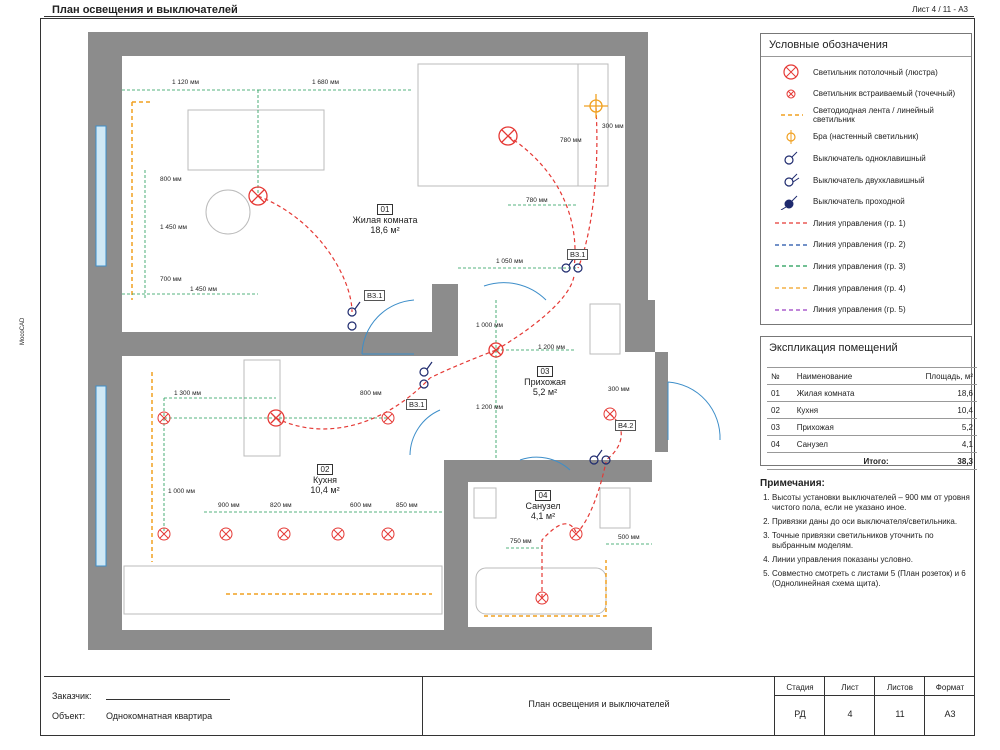 The width and height of the screenshot is (1000, 750). Describe the element at coordinates (780, 444) in the screenshot. I see `table-cell: 04` at that location.